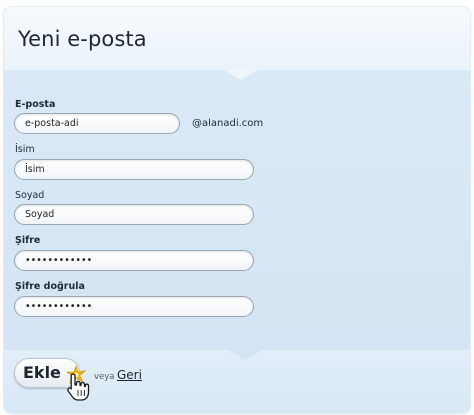 This screenshot has width=474, height=415. I want to click on password-confirm-field, so click(134, 306).